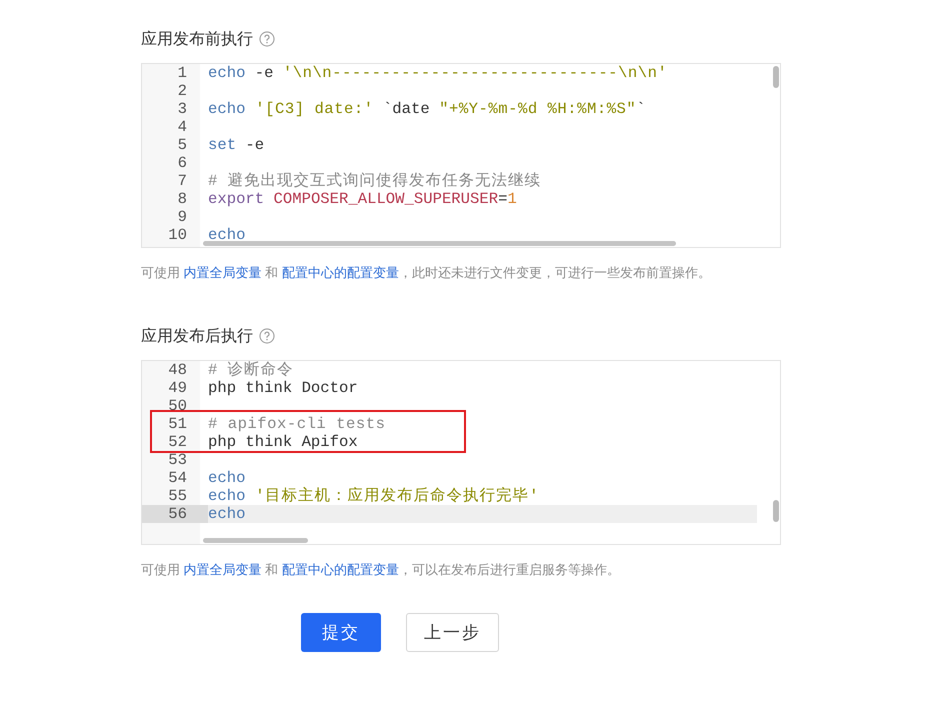 This screenshot has height=709, width=945. I want to click on hint-text: 可使用 内置全局变量 和 配置中心的配置变量，可以在发布后进行重启服务等操作。, so click(381, 570).